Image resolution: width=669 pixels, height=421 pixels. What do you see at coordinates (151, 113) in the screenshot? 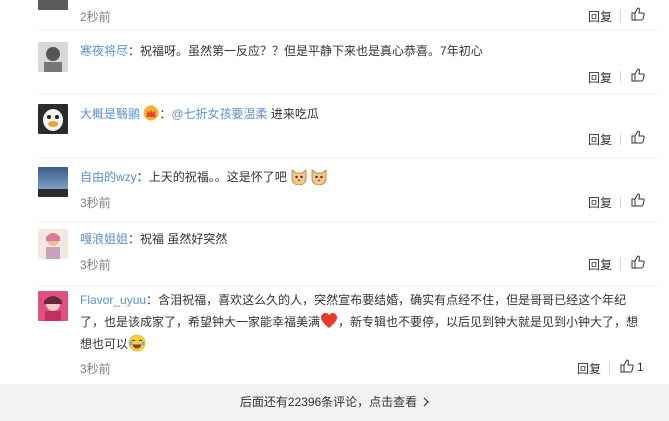
I see `crown-badge-icon` at bounding box center [151, 113].